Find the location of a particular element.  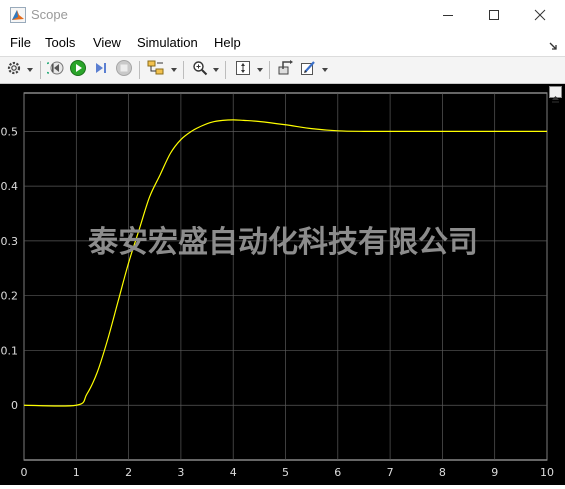

style-button is located at coordinates (308, 70).